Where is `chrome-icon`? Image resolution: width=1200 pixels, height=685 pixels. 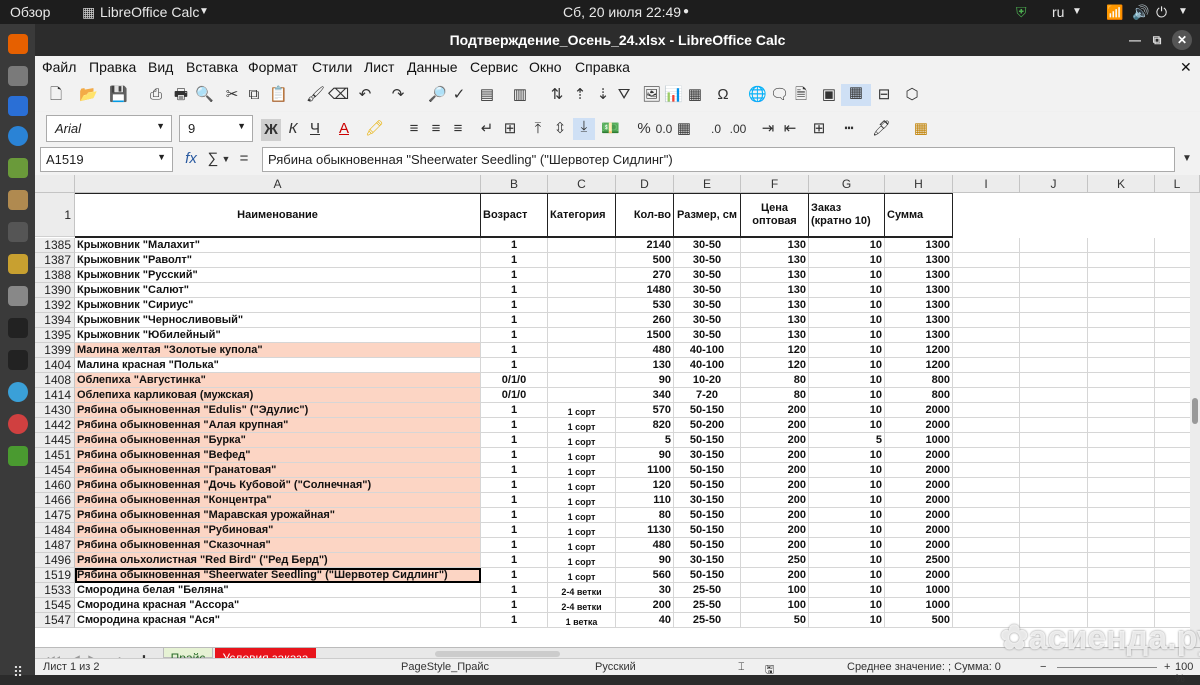
chrome-icon is located at coordinates (18, 392).